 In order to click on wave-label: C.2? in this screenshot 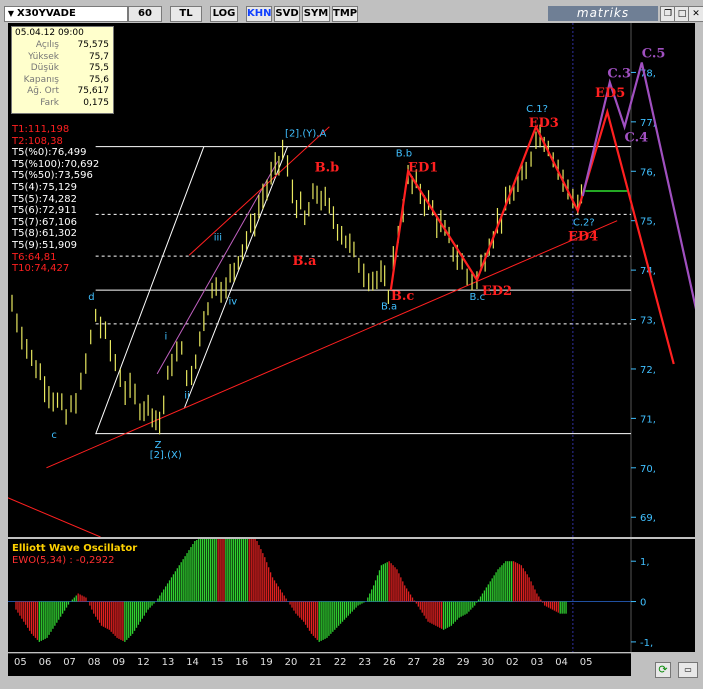, I will do `click(584, 223)`.